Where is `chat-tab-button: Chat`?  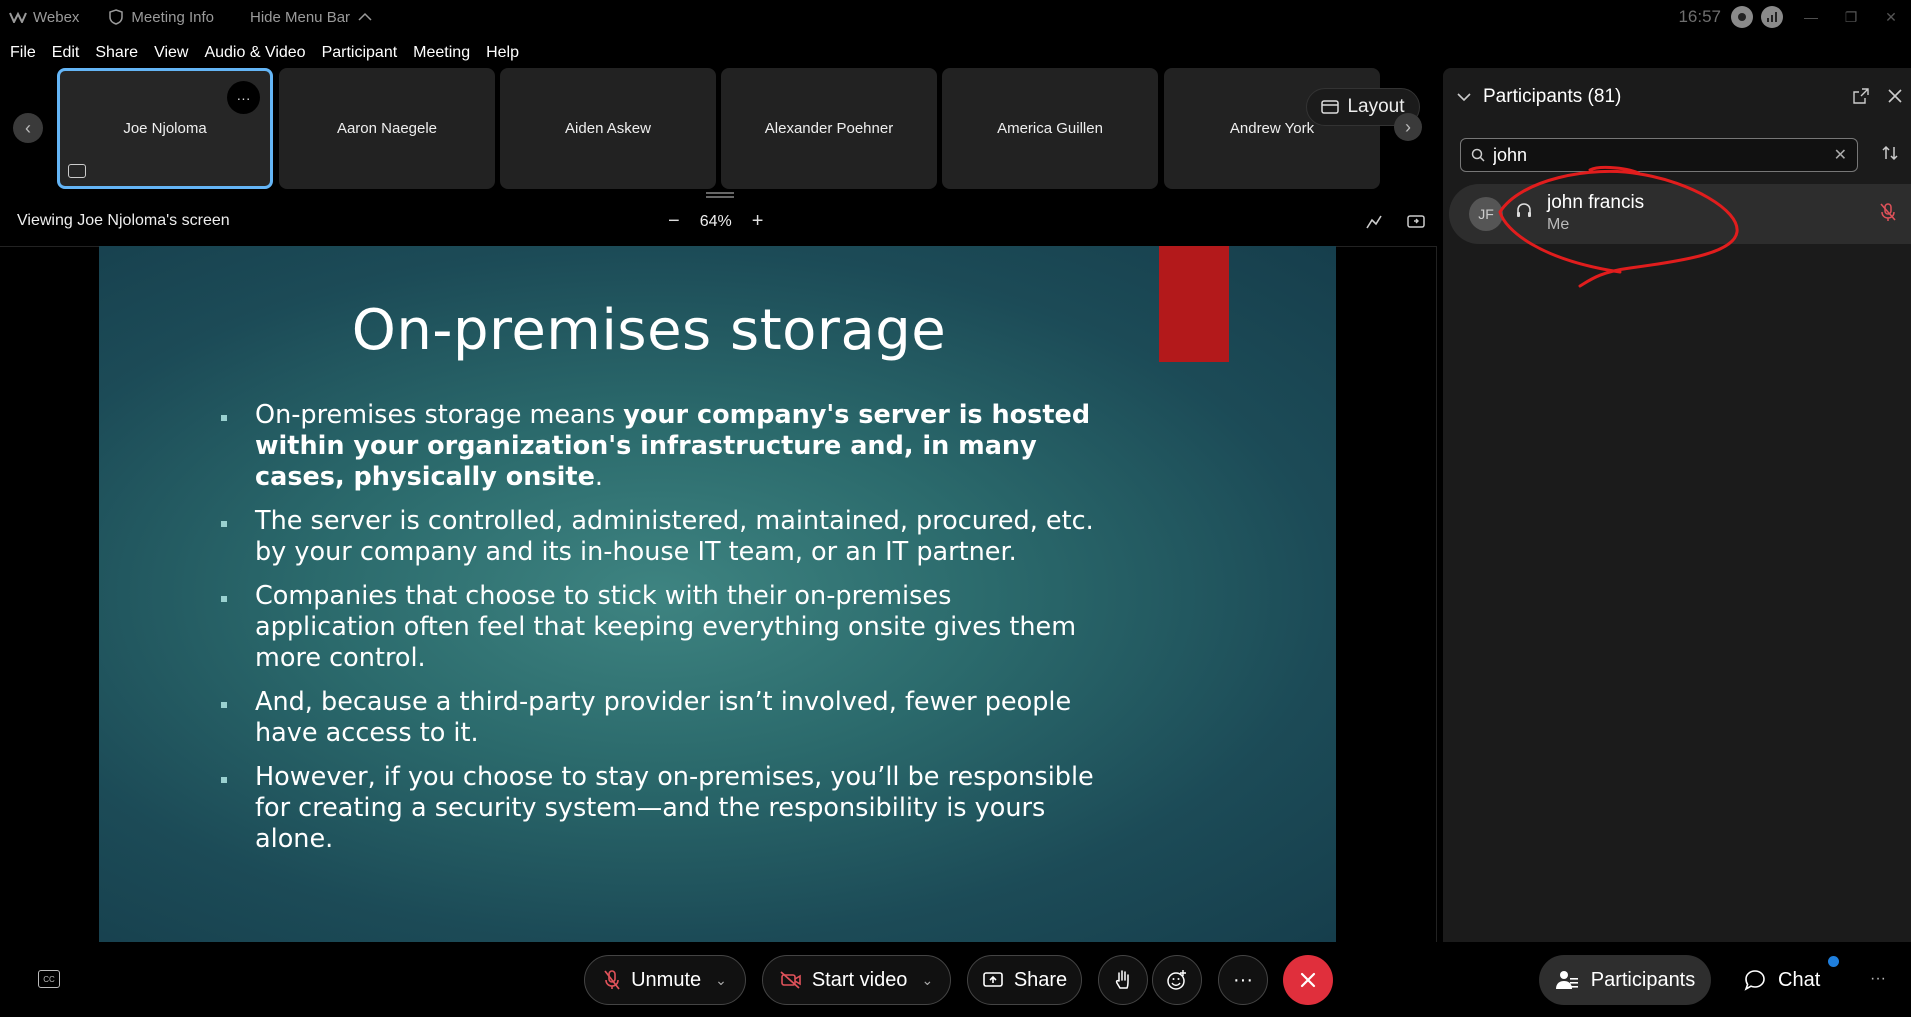
chat-tab-button: Chat is located at coordinates (1782, 980).